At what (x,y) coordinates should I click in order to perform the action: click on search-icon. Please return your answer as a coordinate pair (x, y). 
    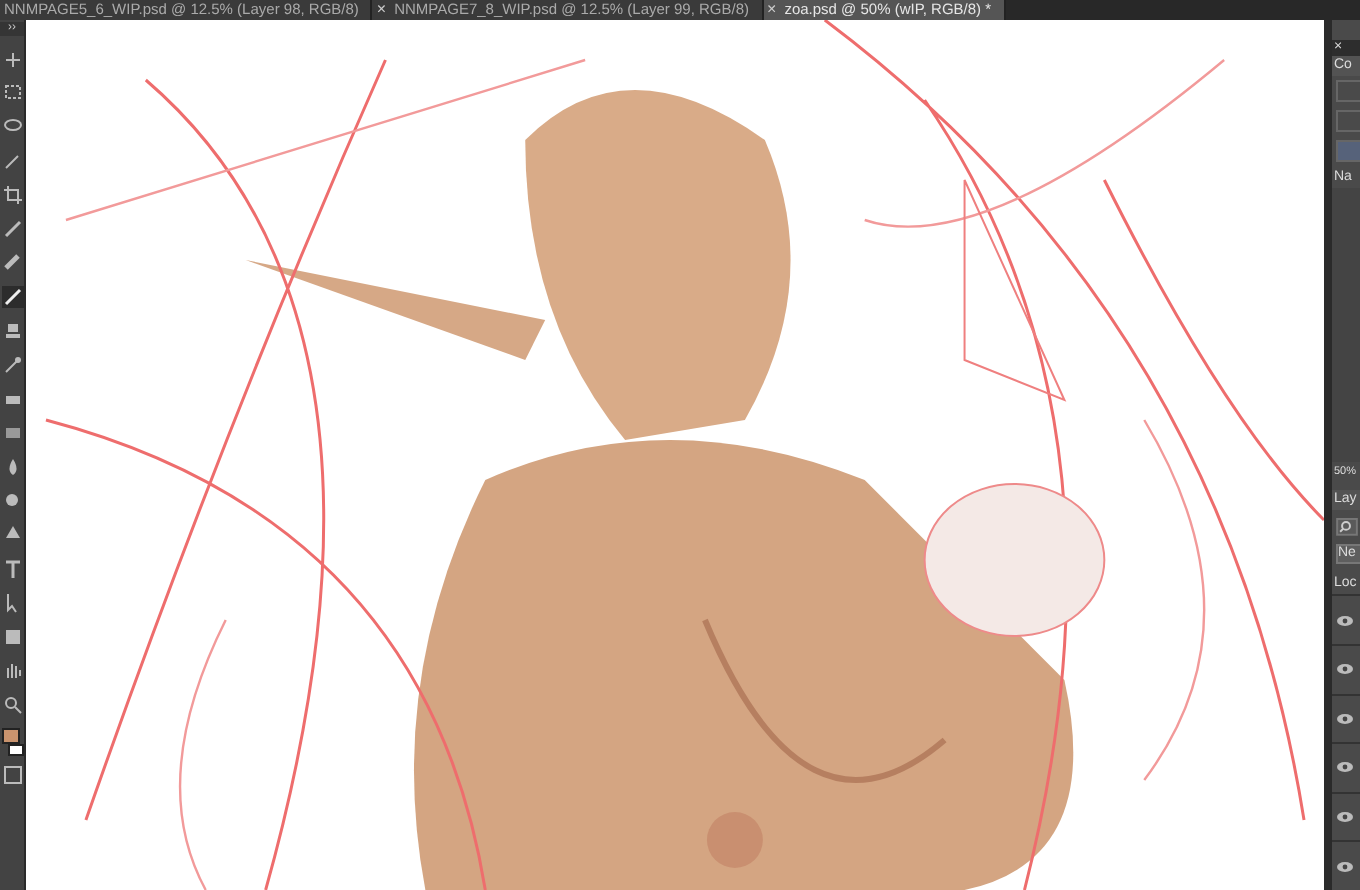
    Looking at the image, I should click on (1347, 527).